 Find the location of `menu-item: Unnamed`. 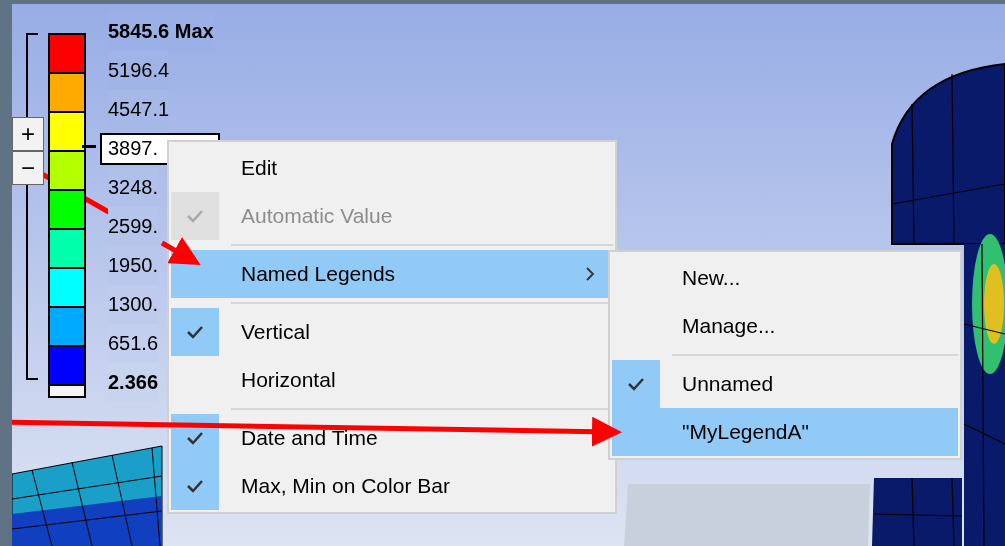

menu-item: Unnamed is located at coordinates (785, 384).